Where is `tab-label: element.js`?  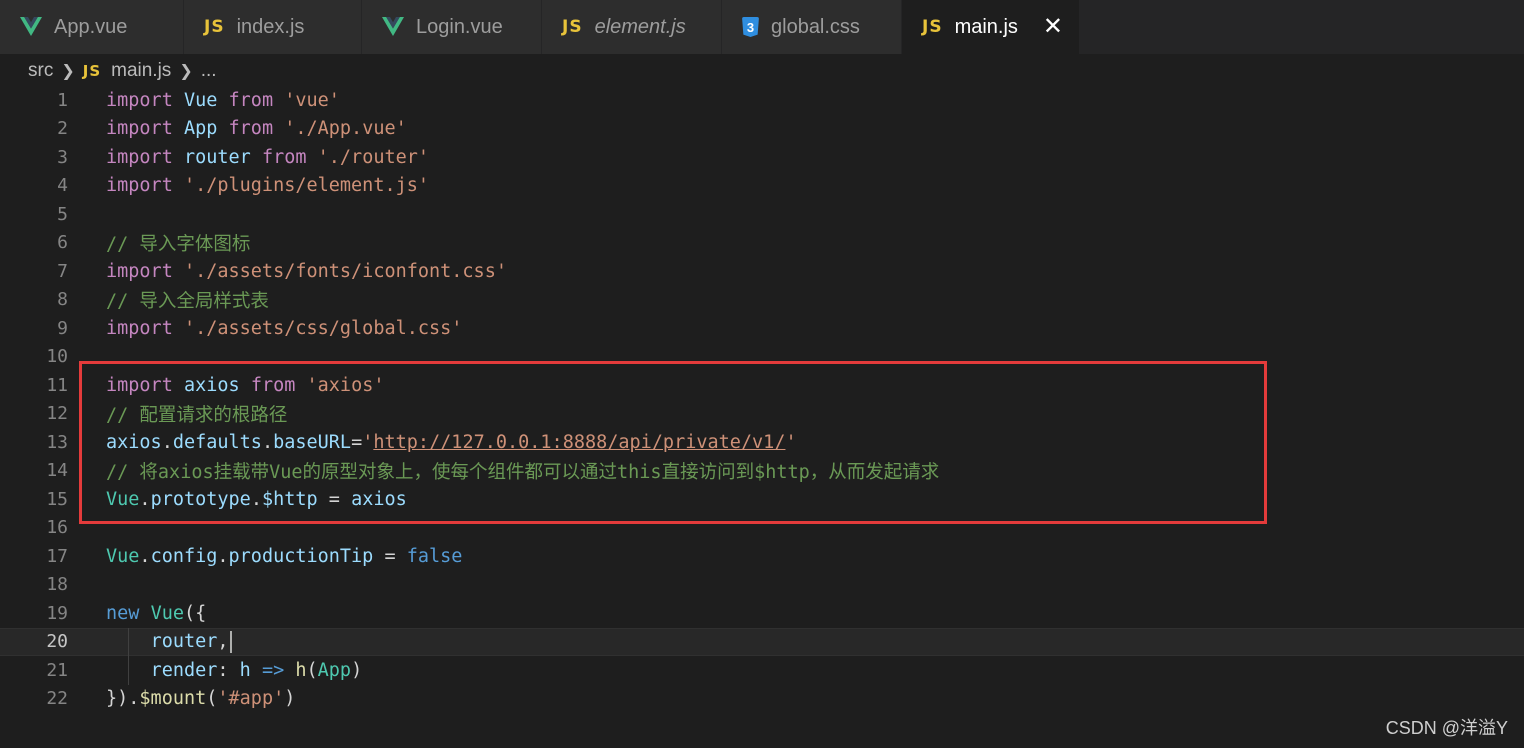 tab-label: element.js is located at coordinates (640, 26).